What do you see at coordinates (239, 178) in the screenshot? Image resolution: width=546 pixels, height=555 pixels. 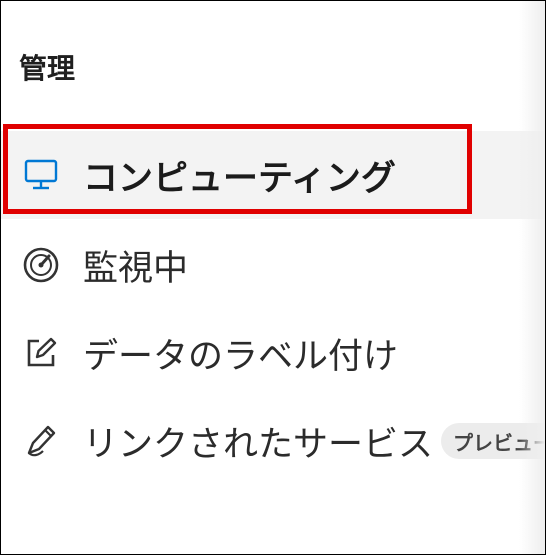 I see `nav-item-label: コンピューティング` at bounding box center [239, 178].